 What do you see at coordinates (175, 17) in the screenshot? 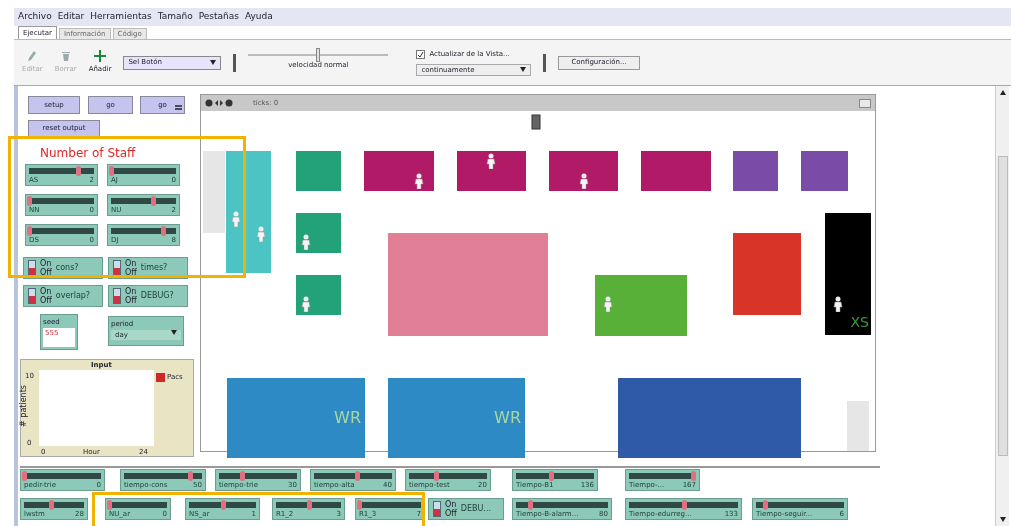
I see `menu-item: Tamaño` at bounding box center [175, 17].